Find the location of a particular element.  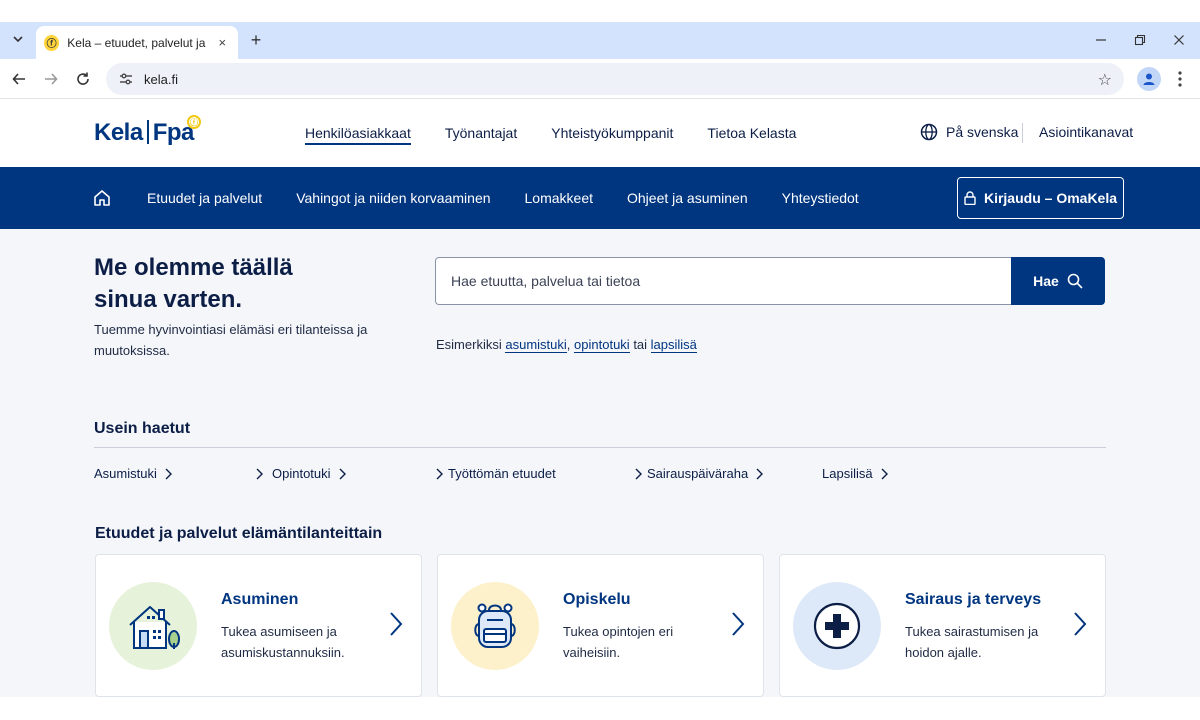

card-title: Opiskelu is located at coordinates (597, 599).